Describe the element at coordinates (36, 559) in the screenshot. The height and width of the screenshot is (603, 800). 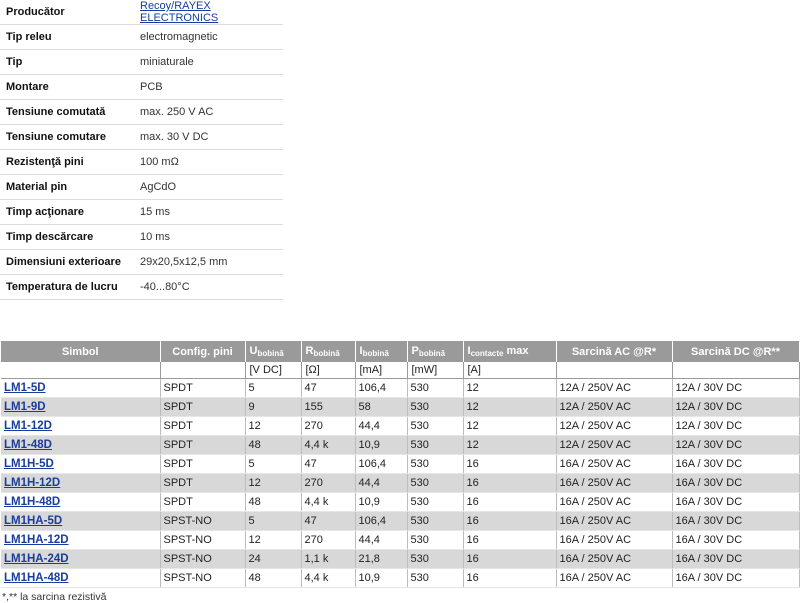
I see `product-link: LM1HA-24D` at that location.